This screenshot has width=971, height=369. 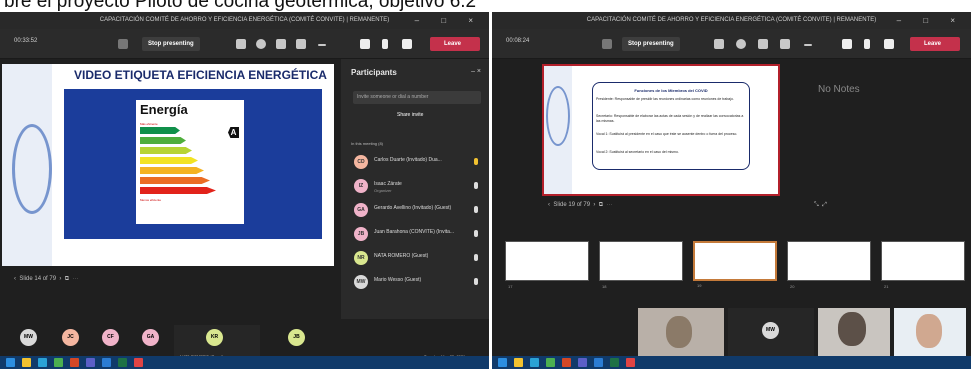 I want to click on gallery-avatar: JC, so click(x=70, y=337).